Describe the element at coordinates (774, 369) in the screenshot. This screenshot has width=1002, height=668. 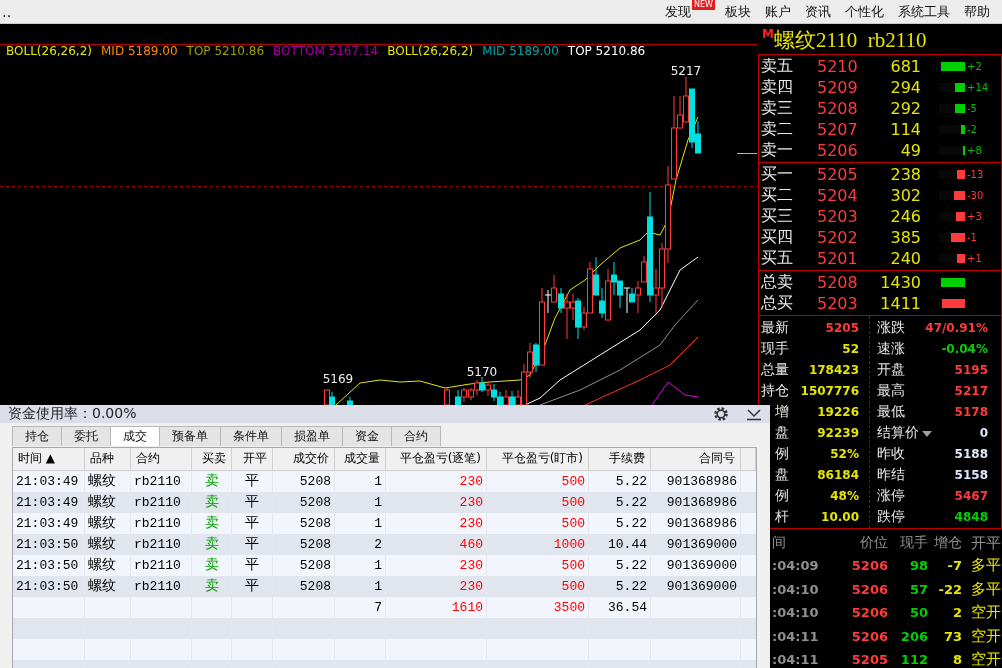
I see `stat-label: 总量` at that location.